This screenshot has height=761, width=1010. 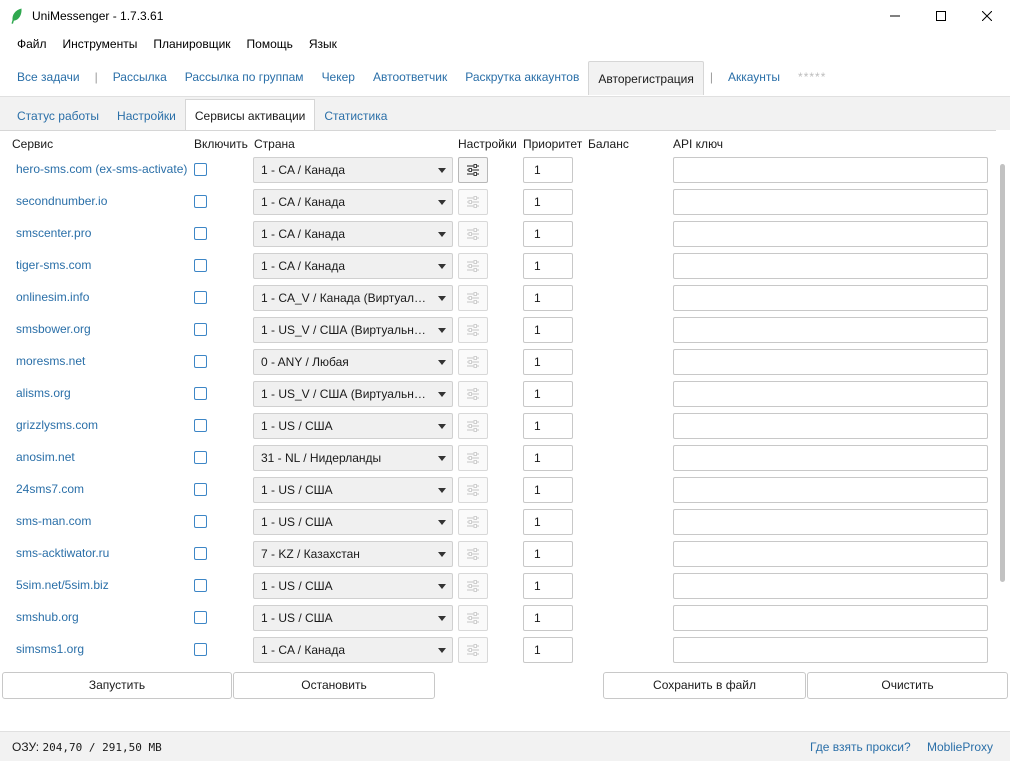 What do you see at coordinates (646, 78) in the screenshot?
I see `tab-autoreg: Авторегистрация` at bounding box center [646, 78].